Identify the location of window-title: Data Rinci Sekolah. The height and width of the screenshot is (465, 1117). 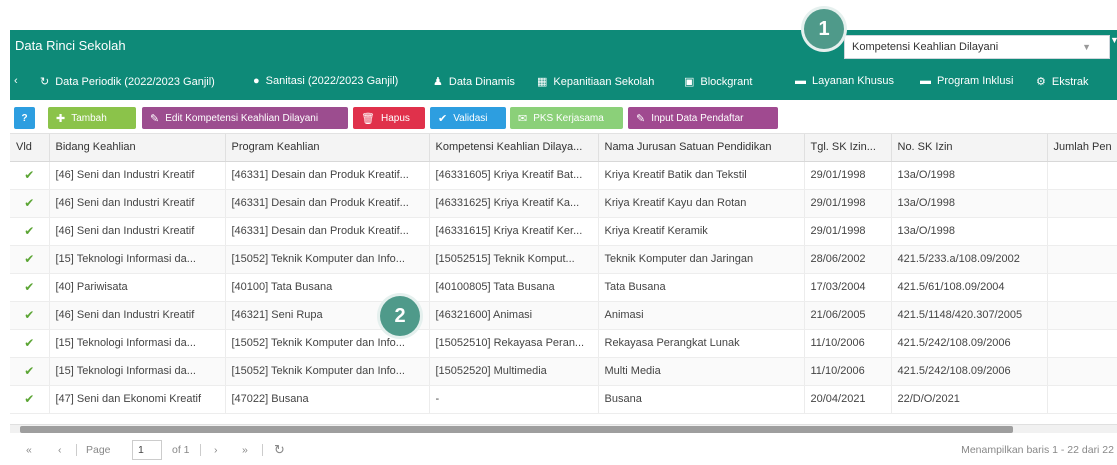
(70, 45).